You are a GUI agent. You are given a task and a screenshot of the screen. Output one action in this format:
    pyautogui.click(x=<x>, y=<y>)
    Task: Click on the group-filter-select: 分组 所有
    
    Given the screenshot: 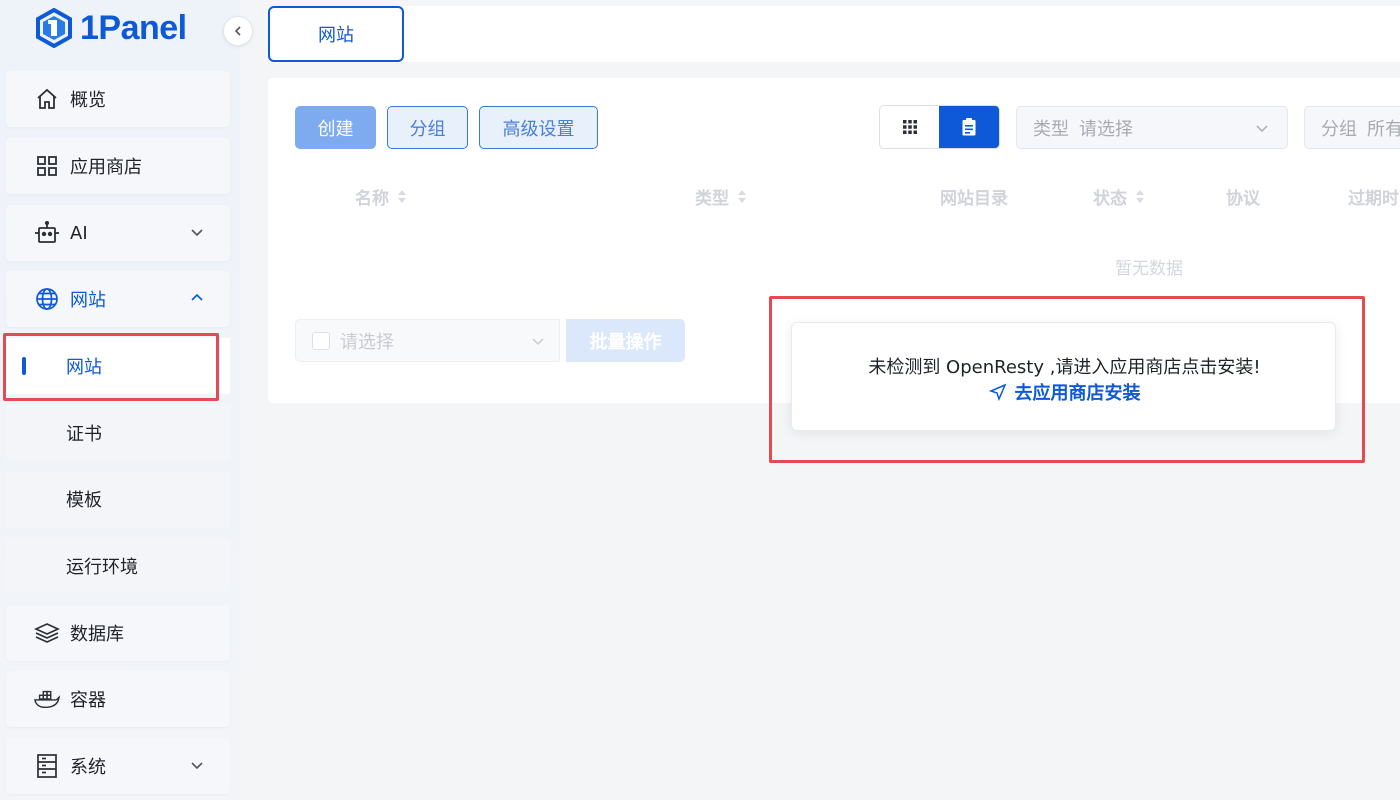 What is the action you would take?
    pyautogui.click(x=1352, y=127)
    